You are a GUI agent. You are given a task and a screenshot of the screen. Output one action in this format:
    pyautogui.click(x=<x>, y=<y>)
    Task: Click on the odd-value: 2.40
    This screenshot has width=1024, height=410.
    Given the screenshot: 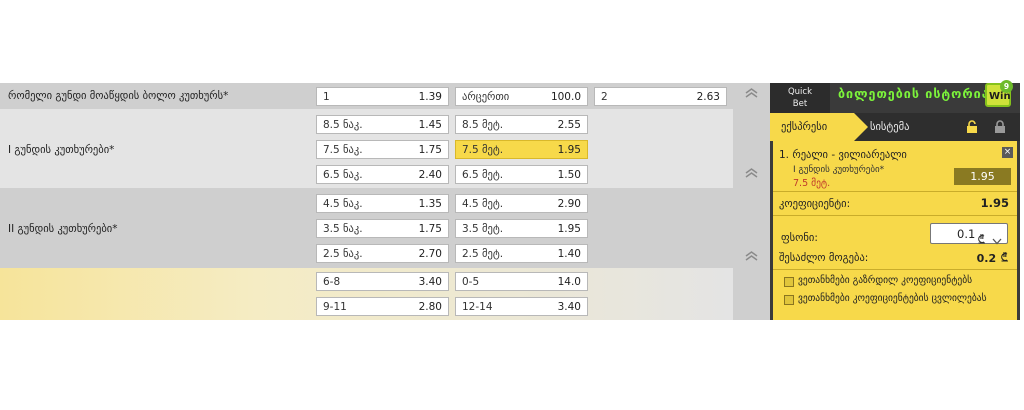 What is the action you would take?
    pyautogui.click(x=430, y=175)
    